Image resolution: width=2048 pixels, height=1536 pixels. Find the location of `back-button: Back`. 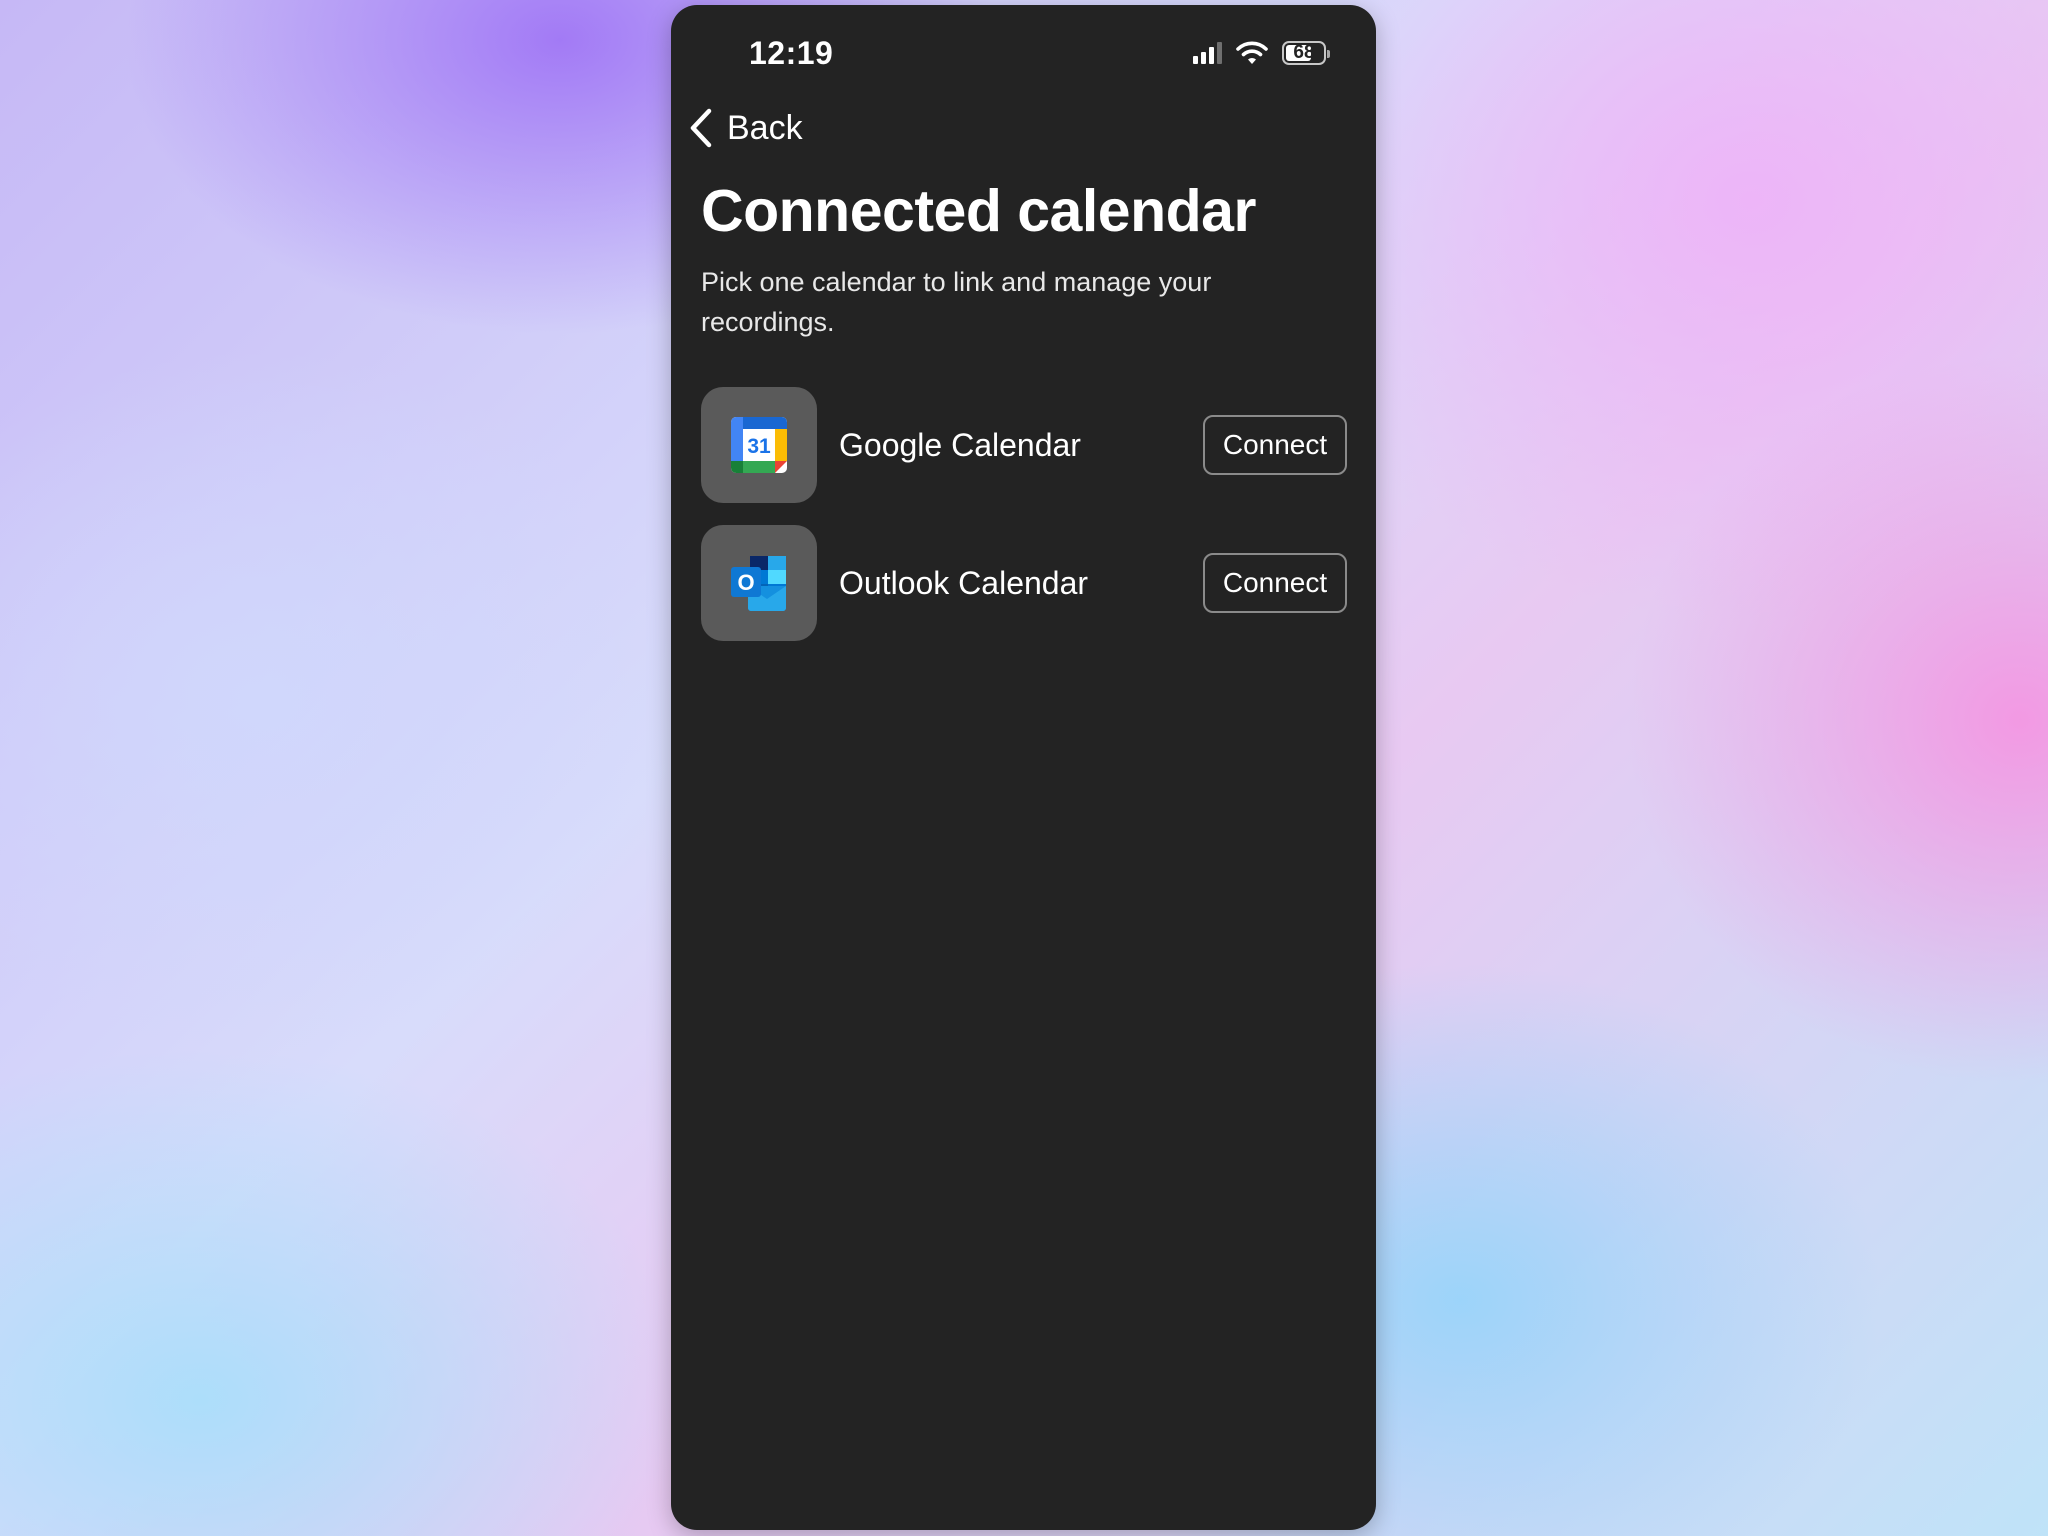

back-button: Back is located at coordinates (745, 128).